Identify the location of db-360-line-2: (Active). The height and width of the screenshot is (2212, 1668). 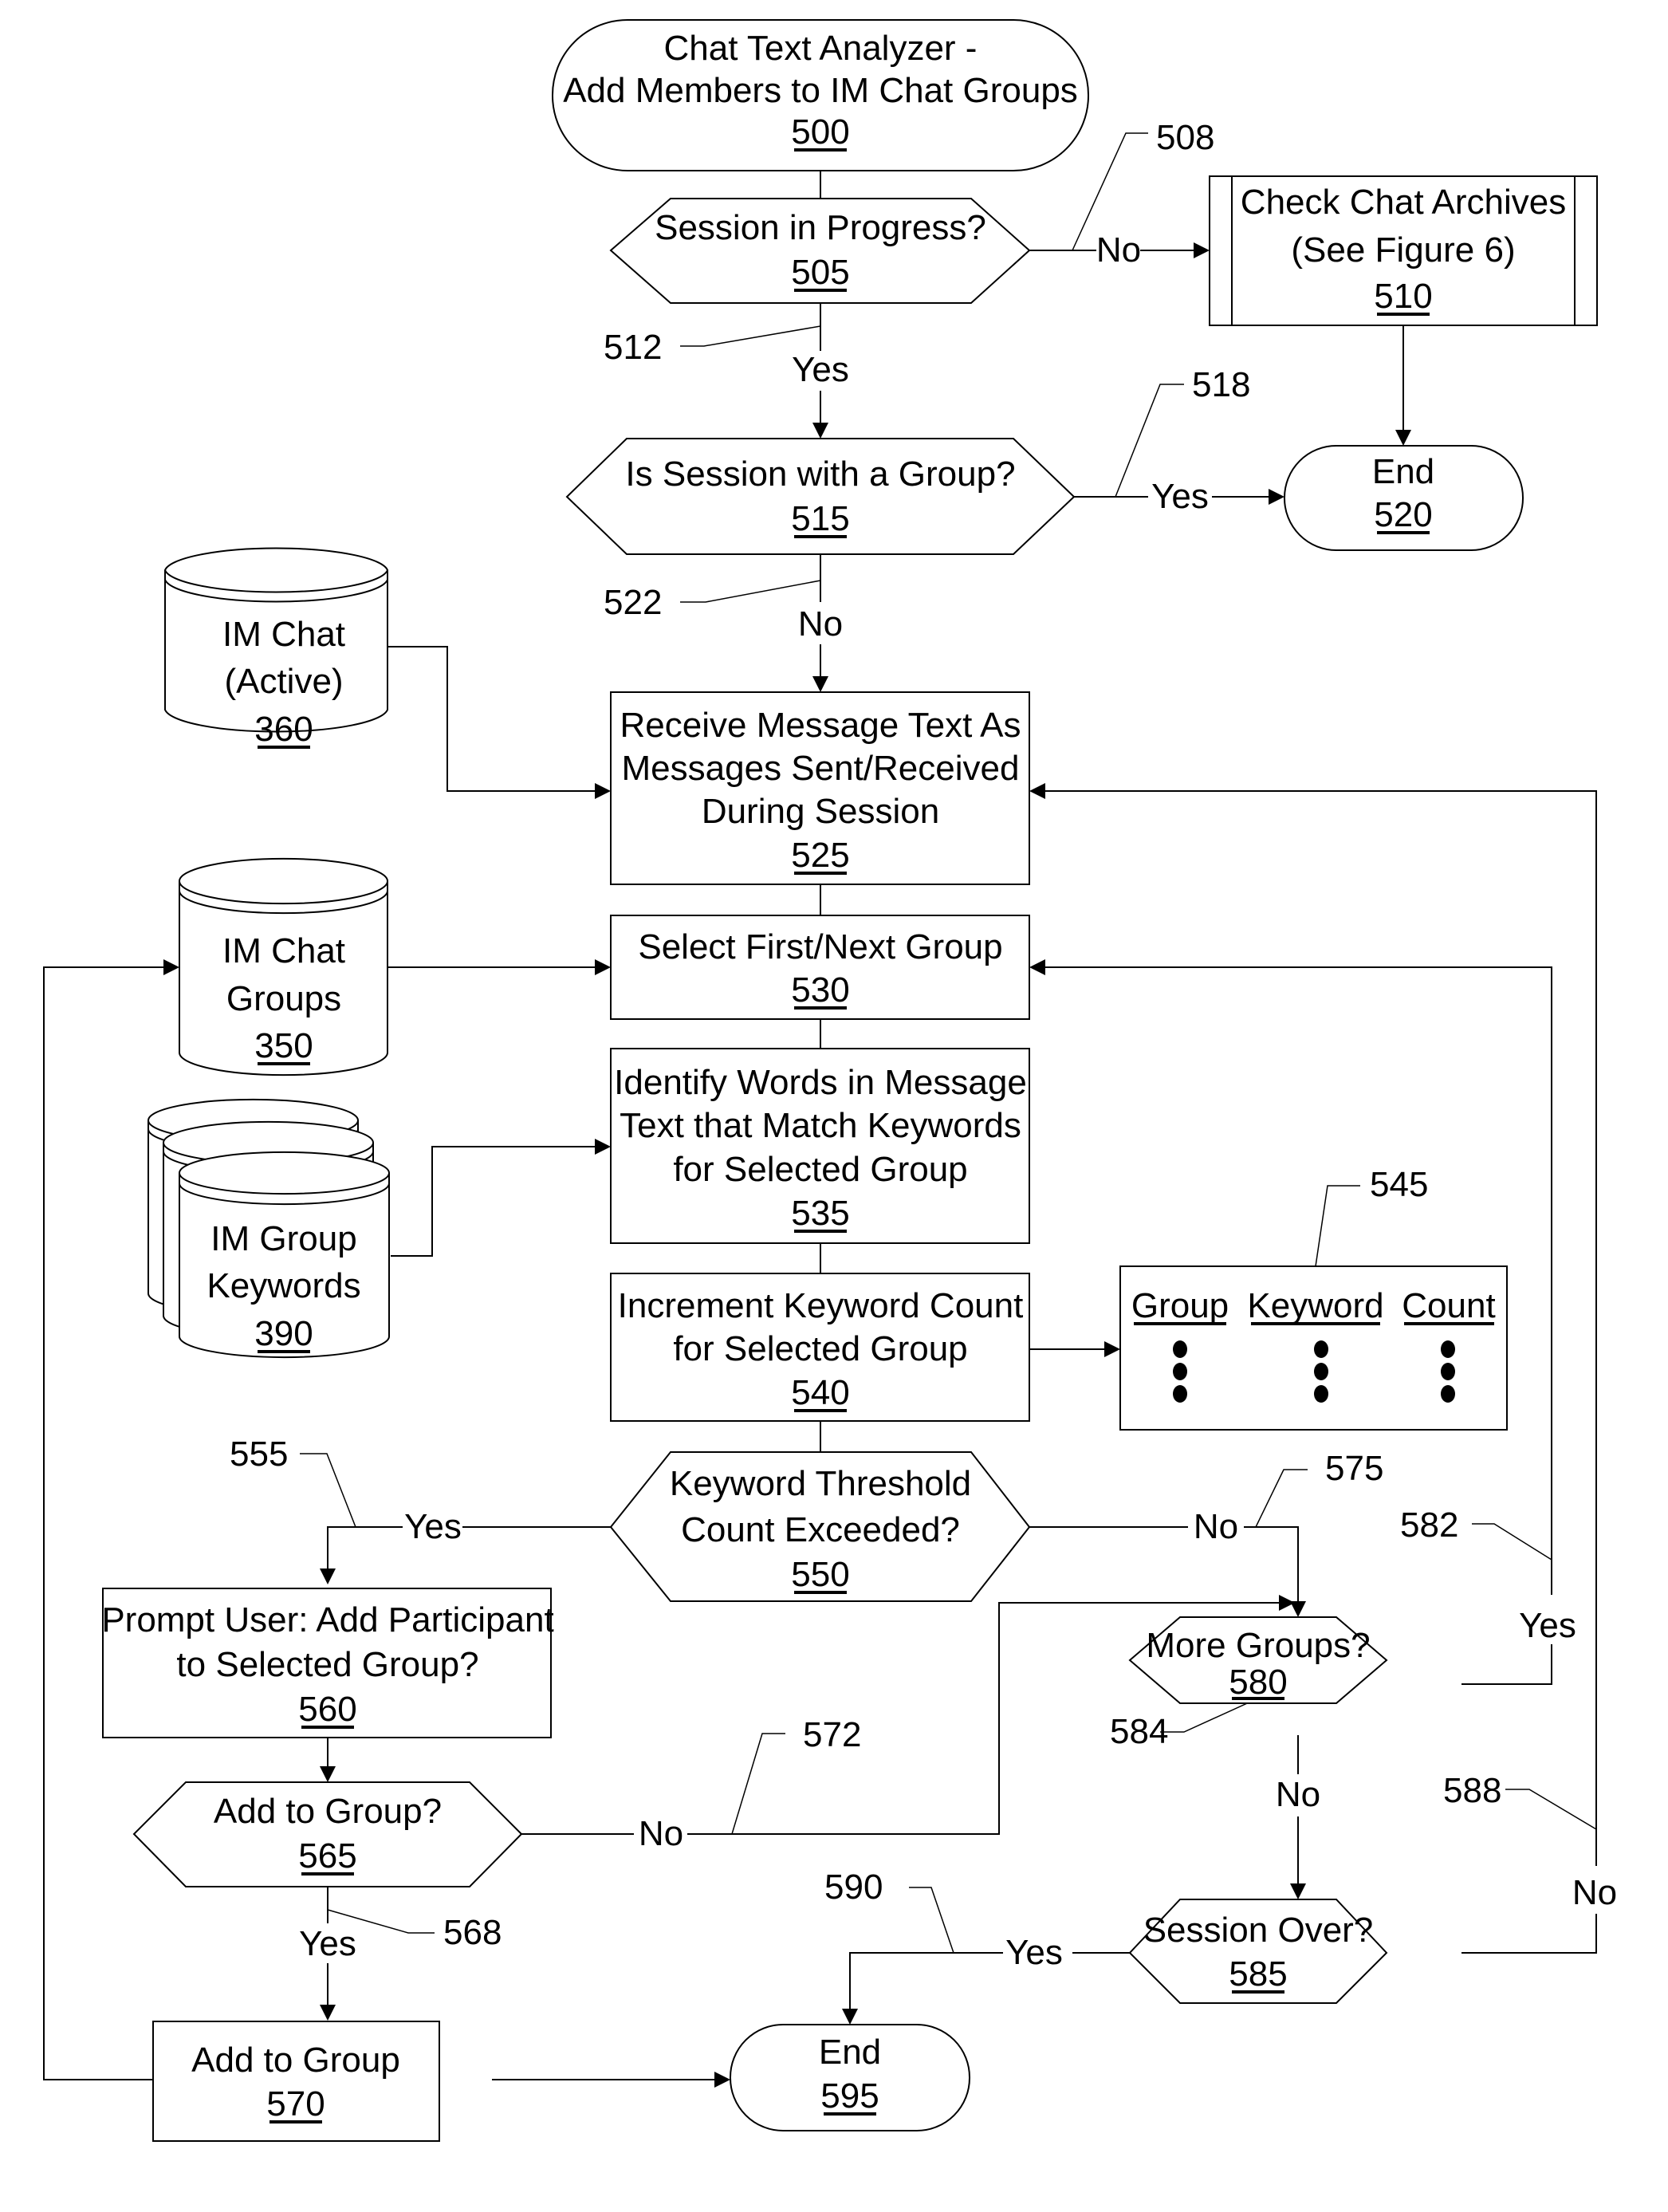
(283, 681).